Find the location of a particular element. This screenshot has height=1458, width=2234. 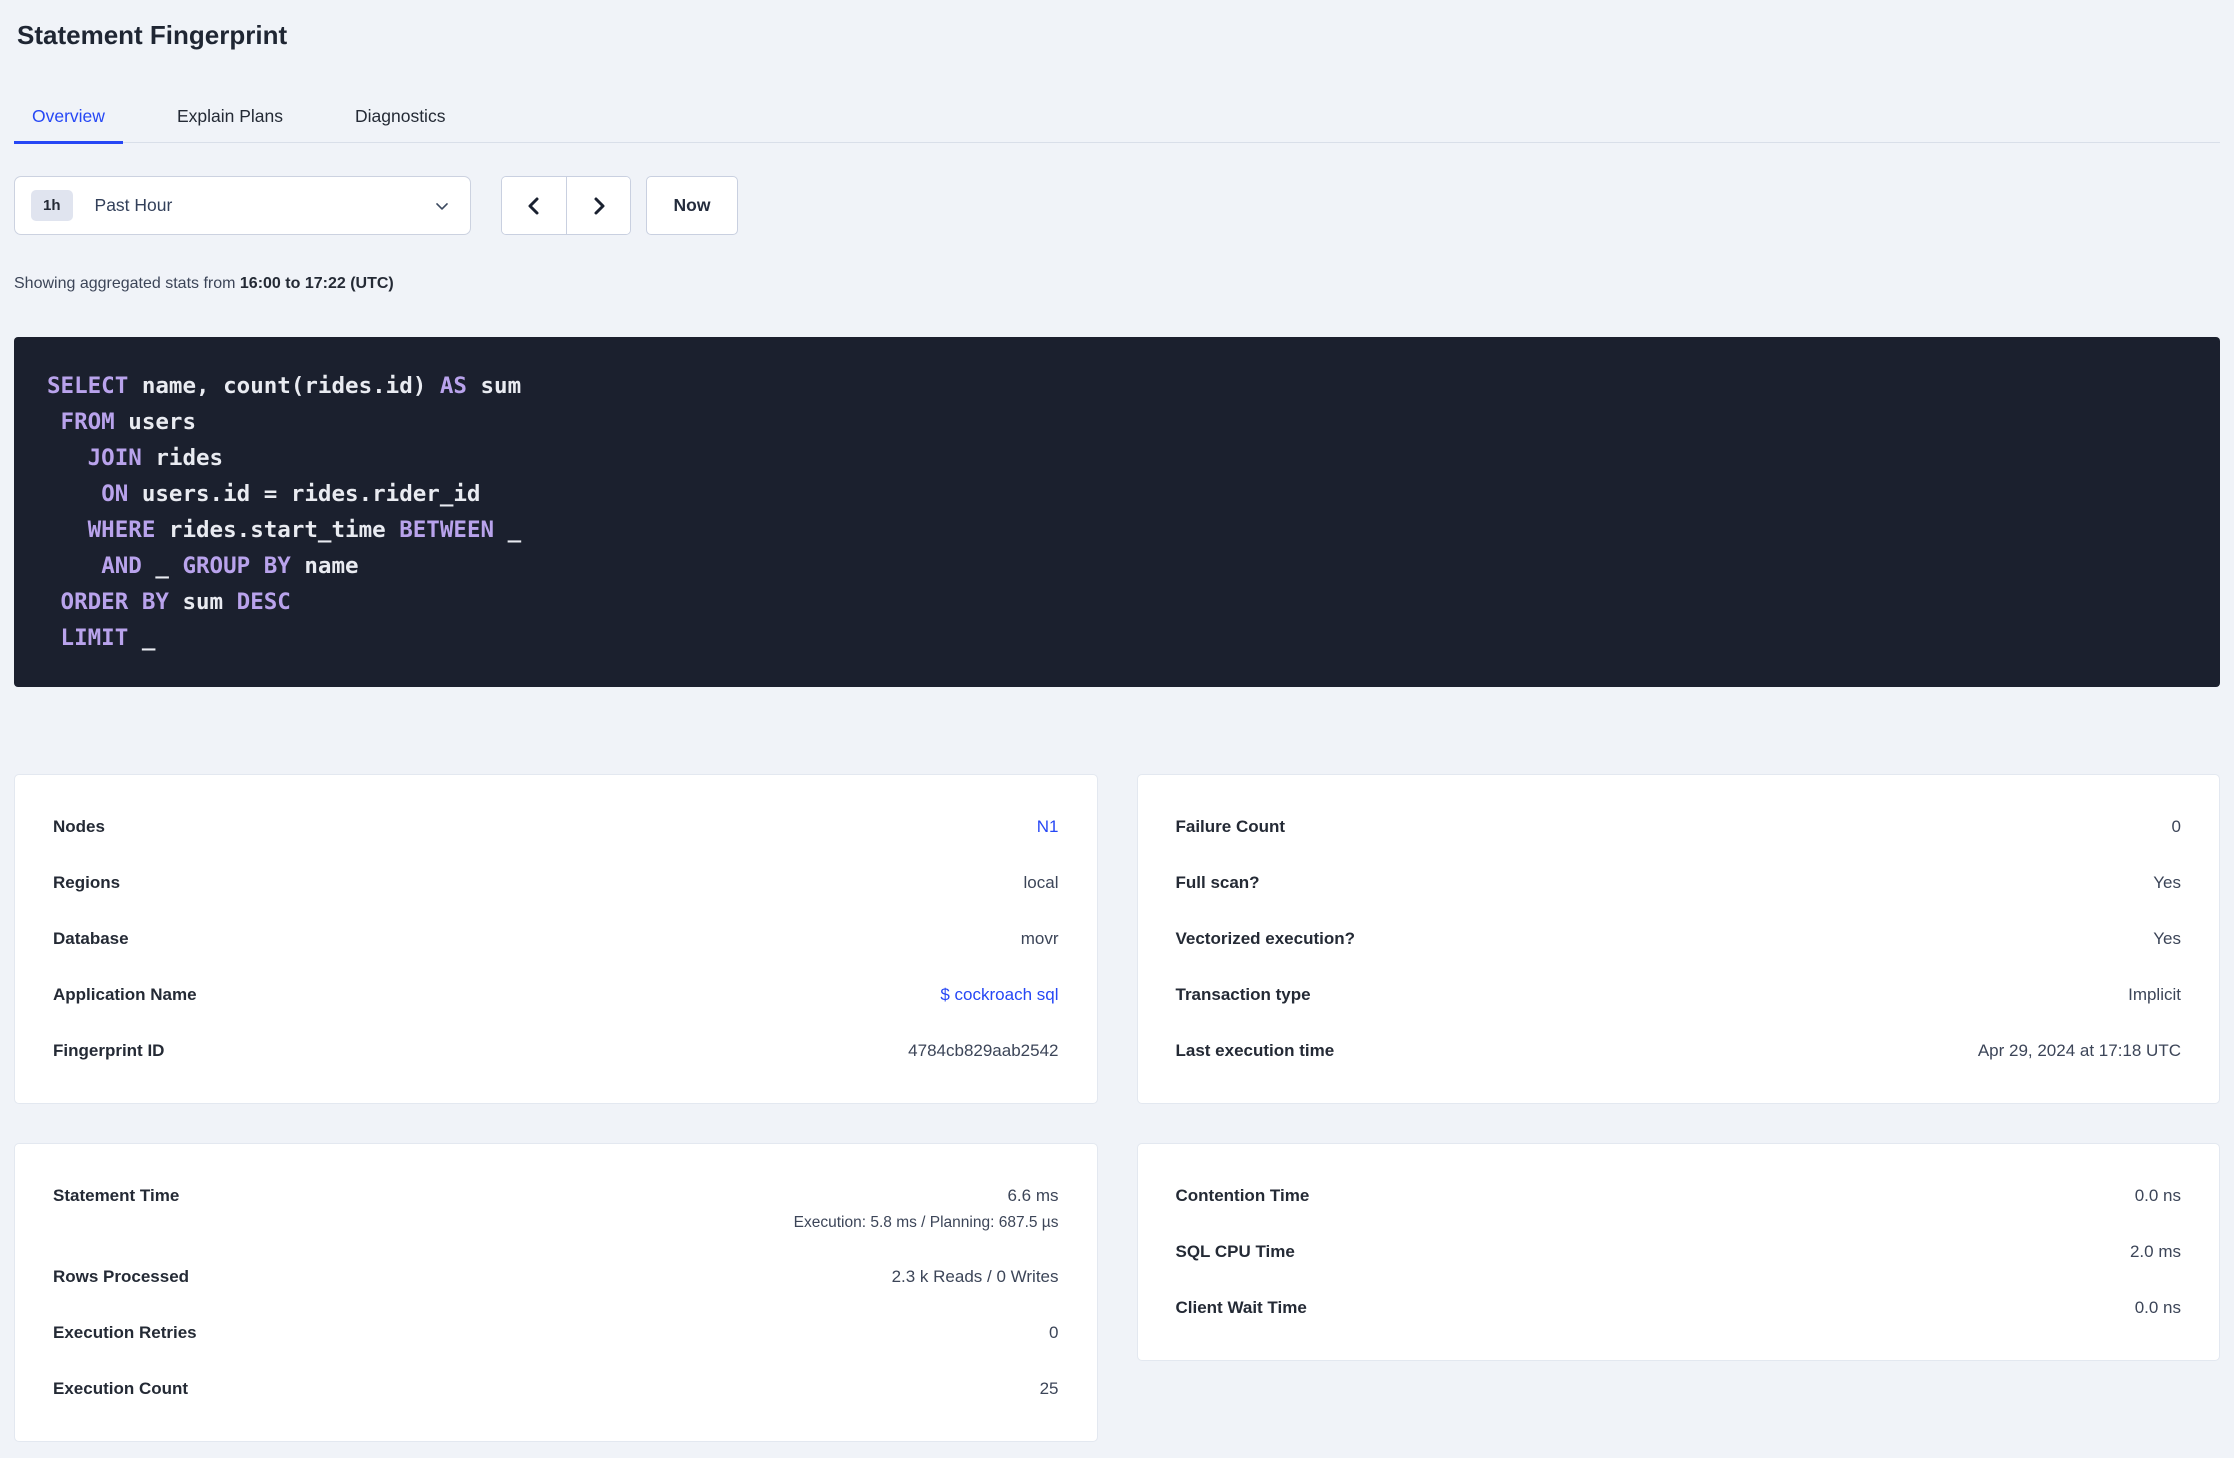

row-label: Transaction type is located at coordinates (1243, 994).